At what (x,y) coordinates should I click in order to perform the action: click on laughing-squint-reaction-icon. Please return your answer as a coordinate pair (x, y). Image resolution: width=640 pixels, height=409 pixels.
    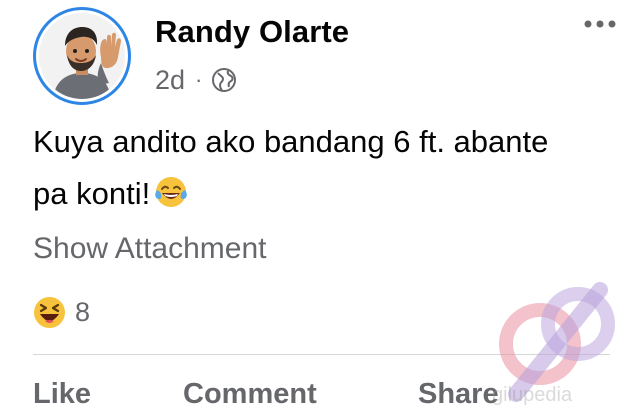
    Looking at the image, I should click on (49, 312).